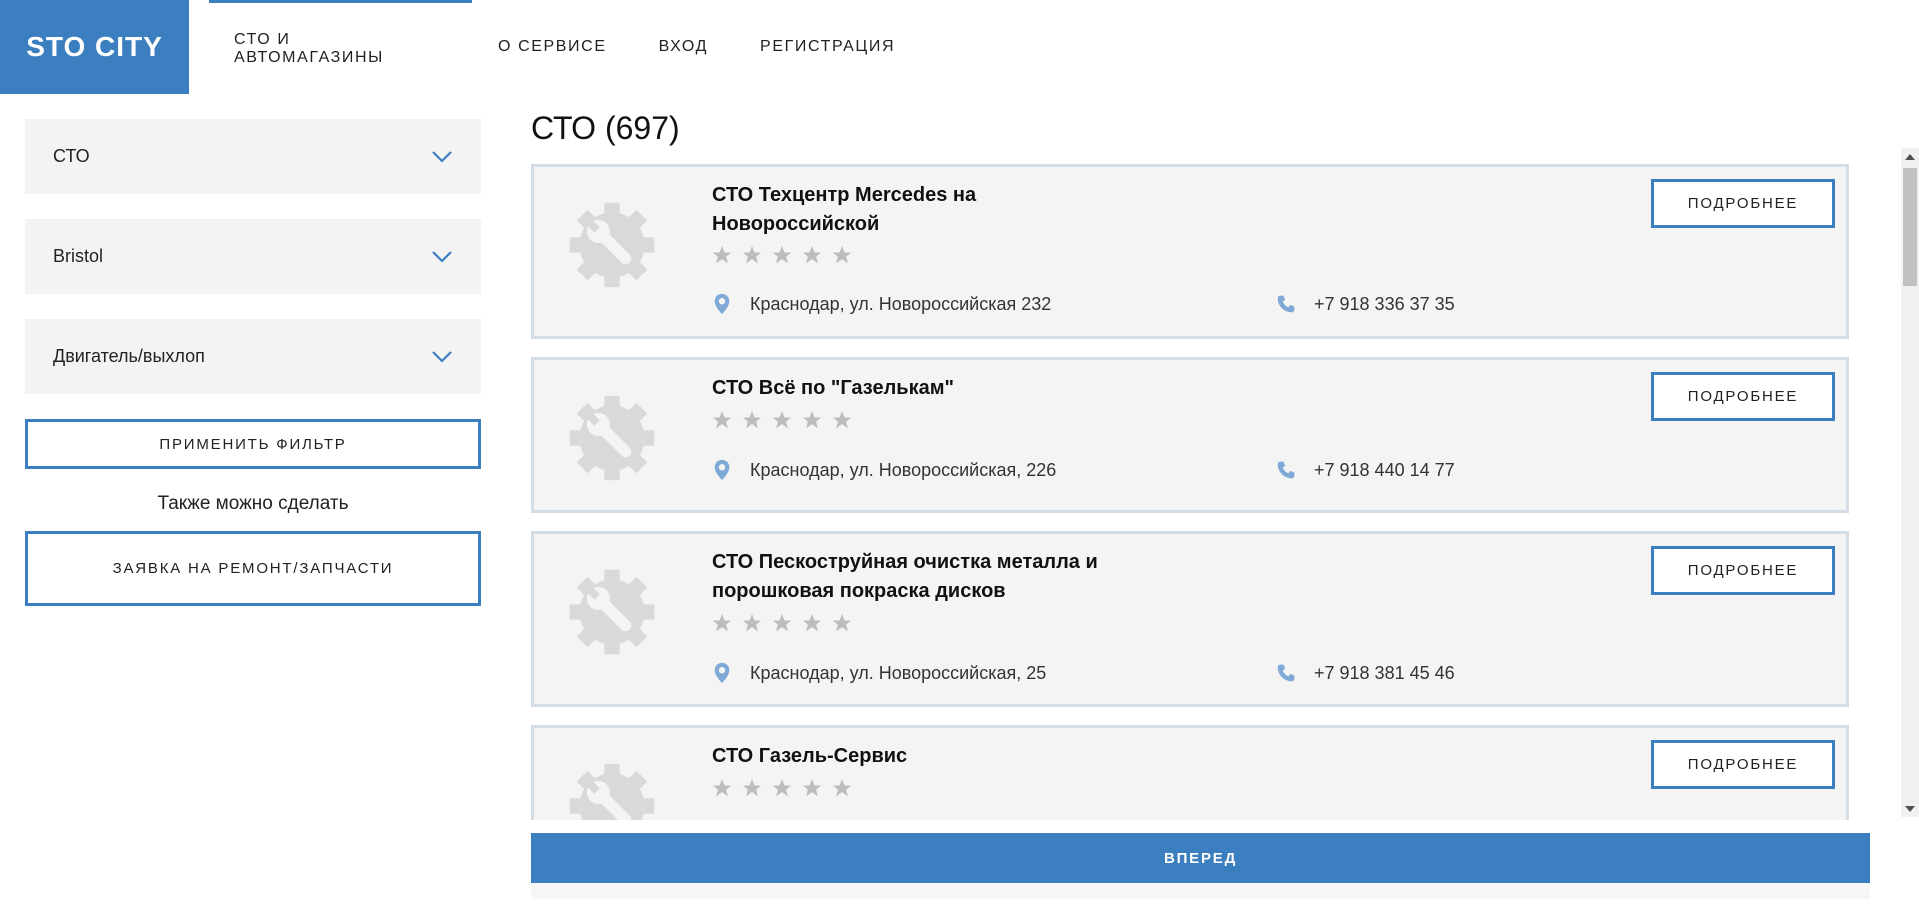 The height and width of the screenshot is (918, 1919). Describe the element at coordinates (94, 47) in the screenshot. I see `logo: STO CITY` at that location.